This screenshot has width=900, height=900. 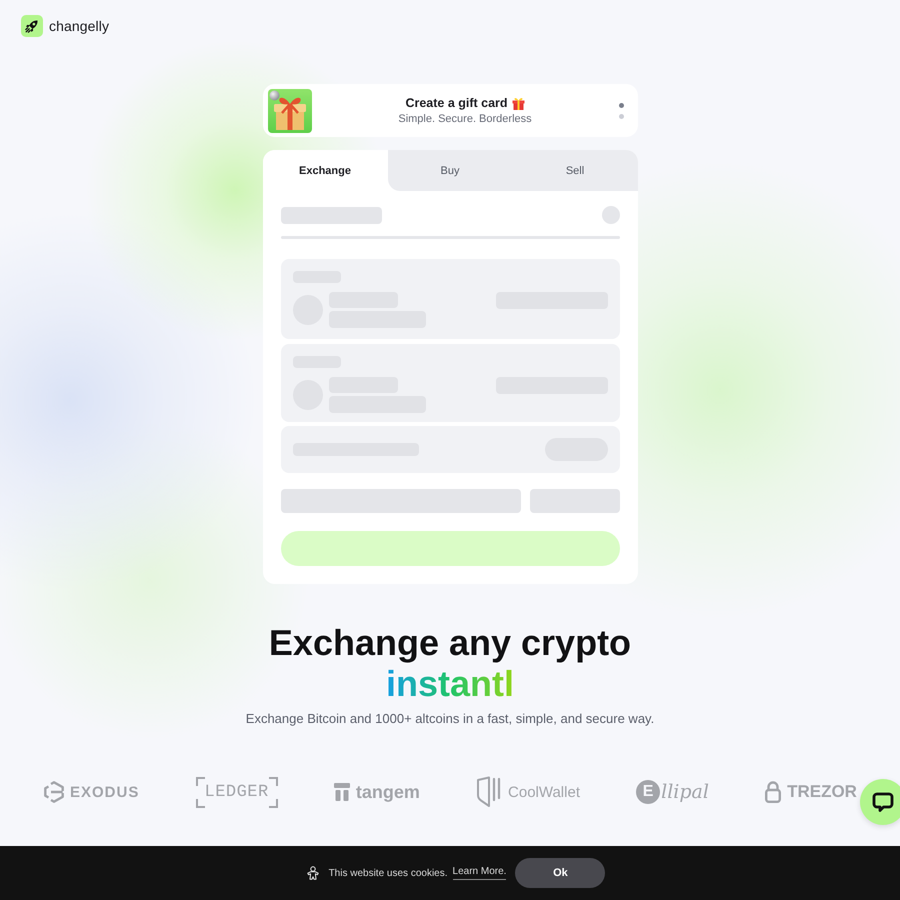 I want to click on banner-subtitle: Simple. Secure. Borderless, so click(x=465, y=119).